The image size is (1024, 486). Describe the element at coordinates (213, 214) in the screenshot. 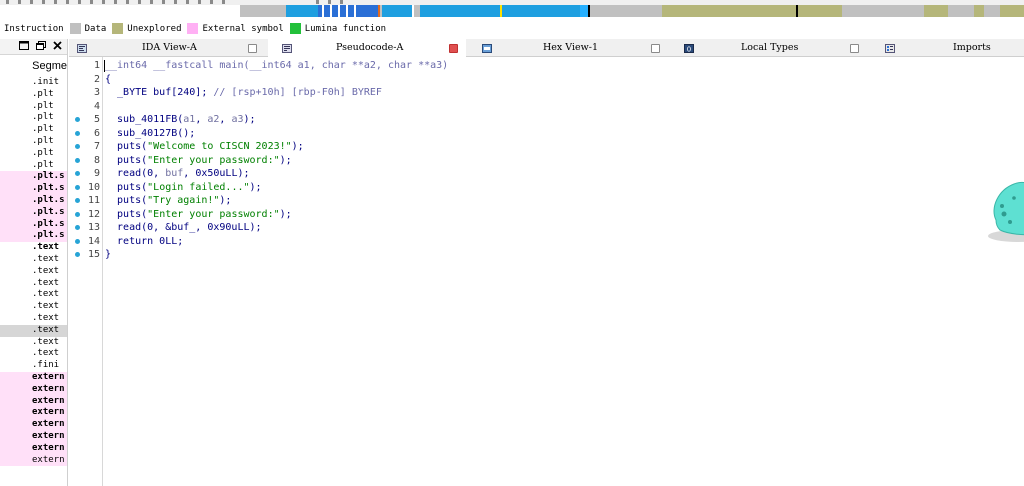

I see `code-token: "Enter your password:"` at that location.